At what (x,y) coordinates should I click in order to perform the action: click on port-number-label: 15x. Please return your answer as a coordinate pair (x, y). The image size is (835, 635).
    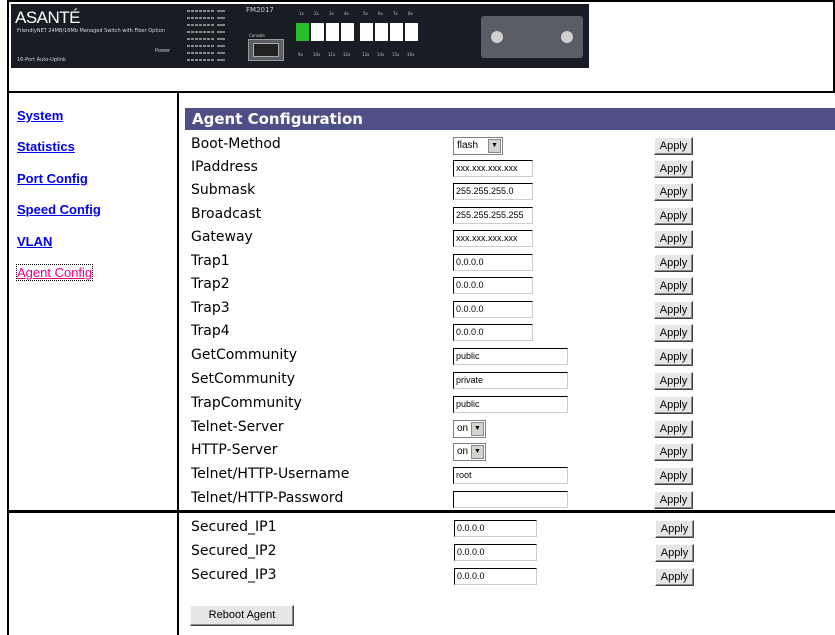
    Looking at the image, I should click on (396, 54).